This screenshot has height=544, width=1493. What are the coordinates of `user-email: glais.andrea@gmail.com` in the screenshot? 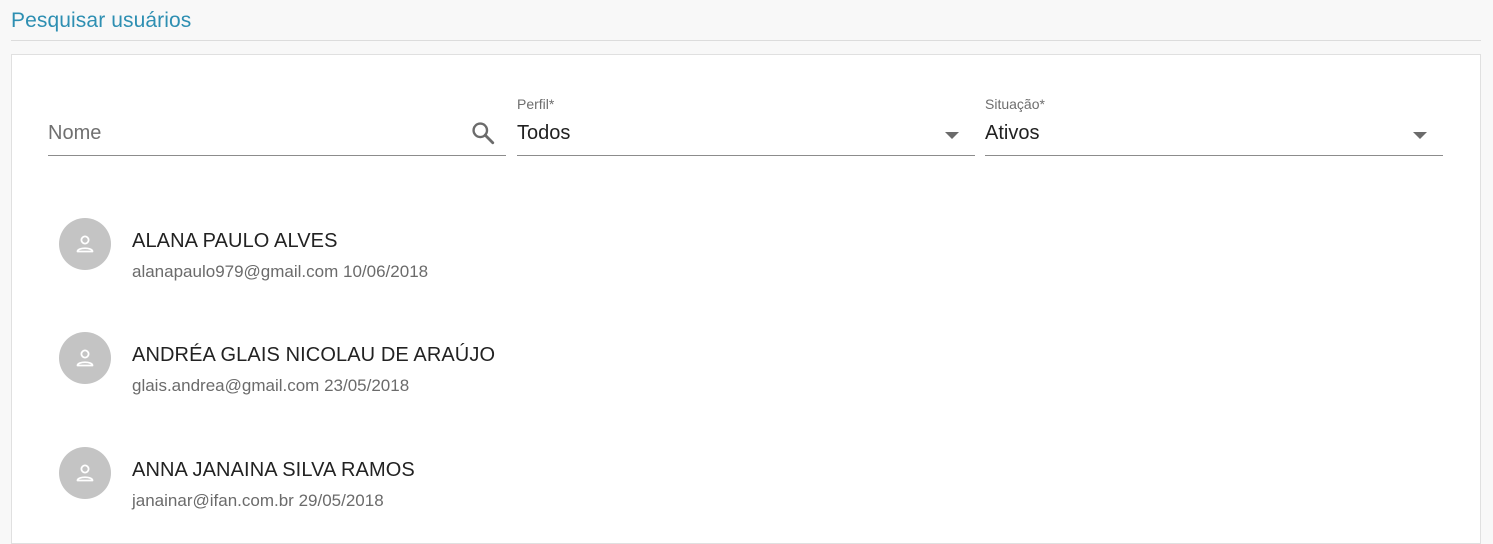 It's located at (226, 385).